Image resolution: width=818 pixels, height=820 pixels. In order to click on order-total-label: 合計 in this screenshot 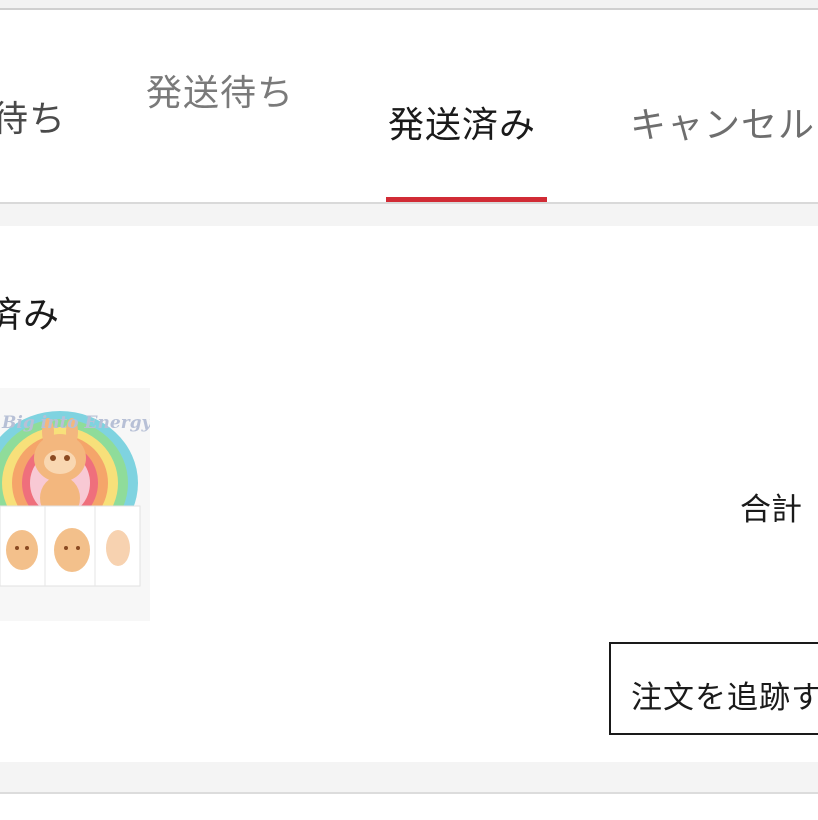, I will do `click(771, 510)`.